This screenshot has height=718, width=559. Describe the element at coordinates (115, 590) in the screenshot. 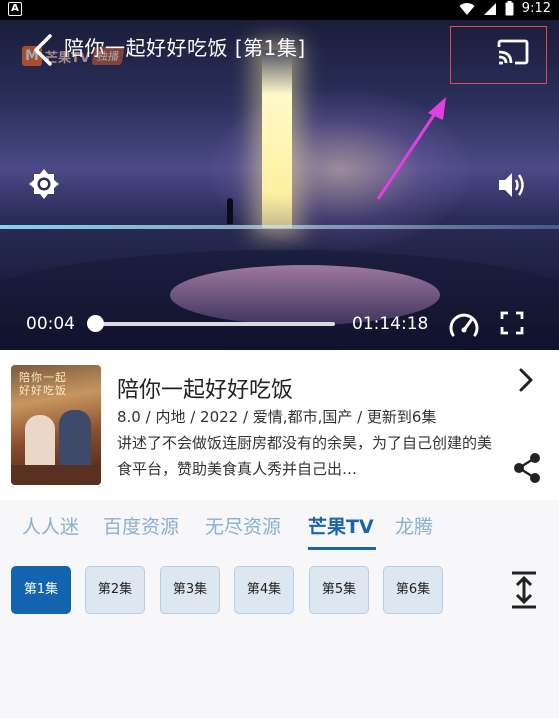

I see `episode-button-2: 第2集` at that location.